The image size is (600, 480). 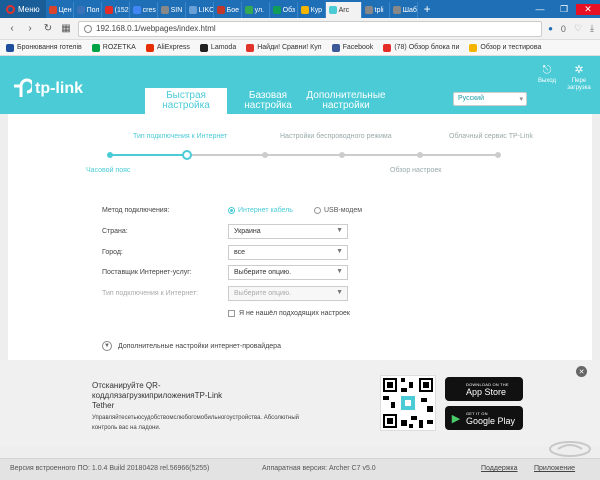 I want to click on promo-close-icon: ✕, so click(x=581, y=371).